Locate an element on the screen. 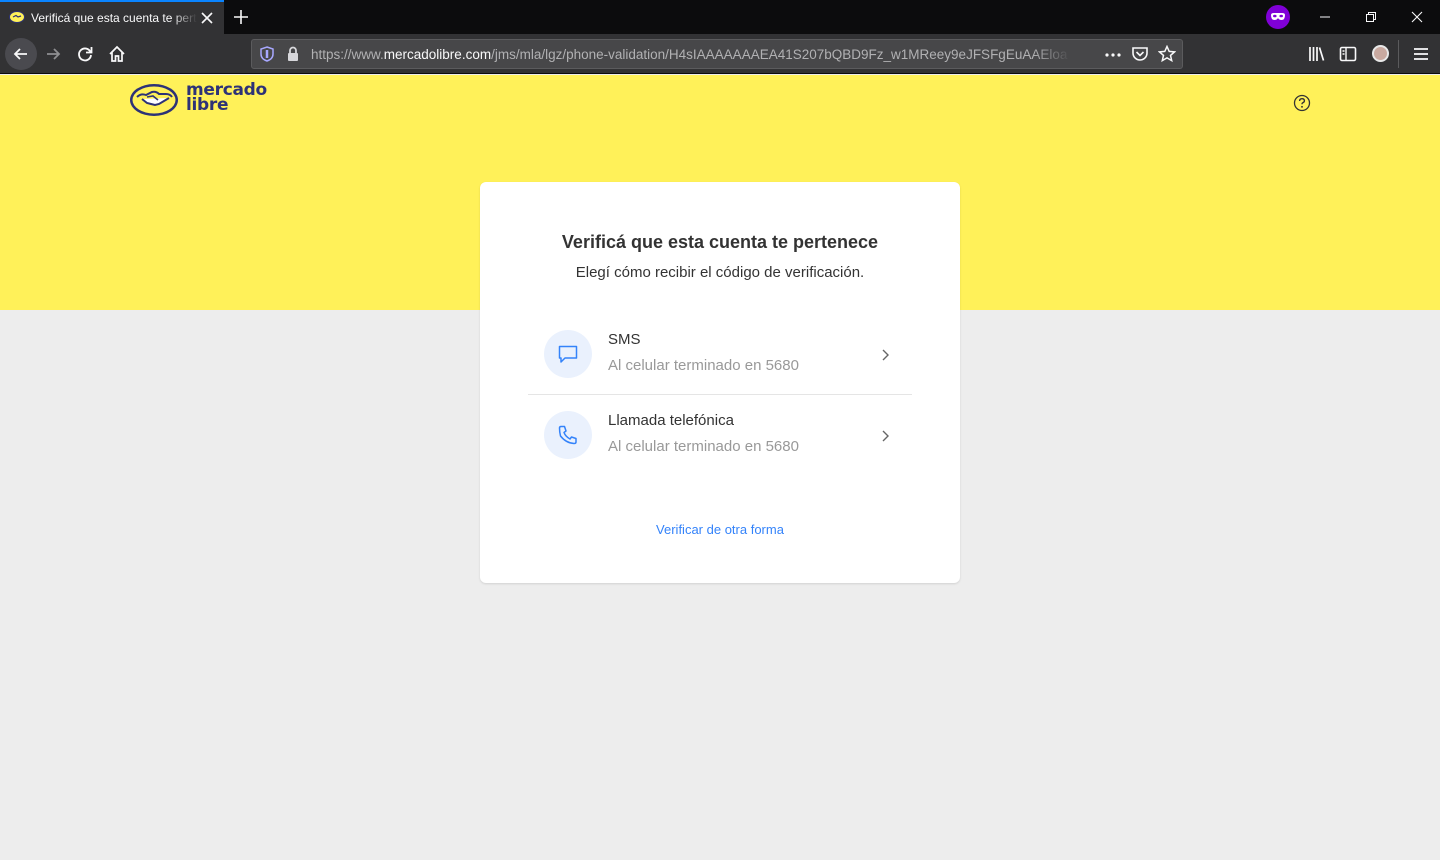  library-icon is located at coordinates (1317, 54).